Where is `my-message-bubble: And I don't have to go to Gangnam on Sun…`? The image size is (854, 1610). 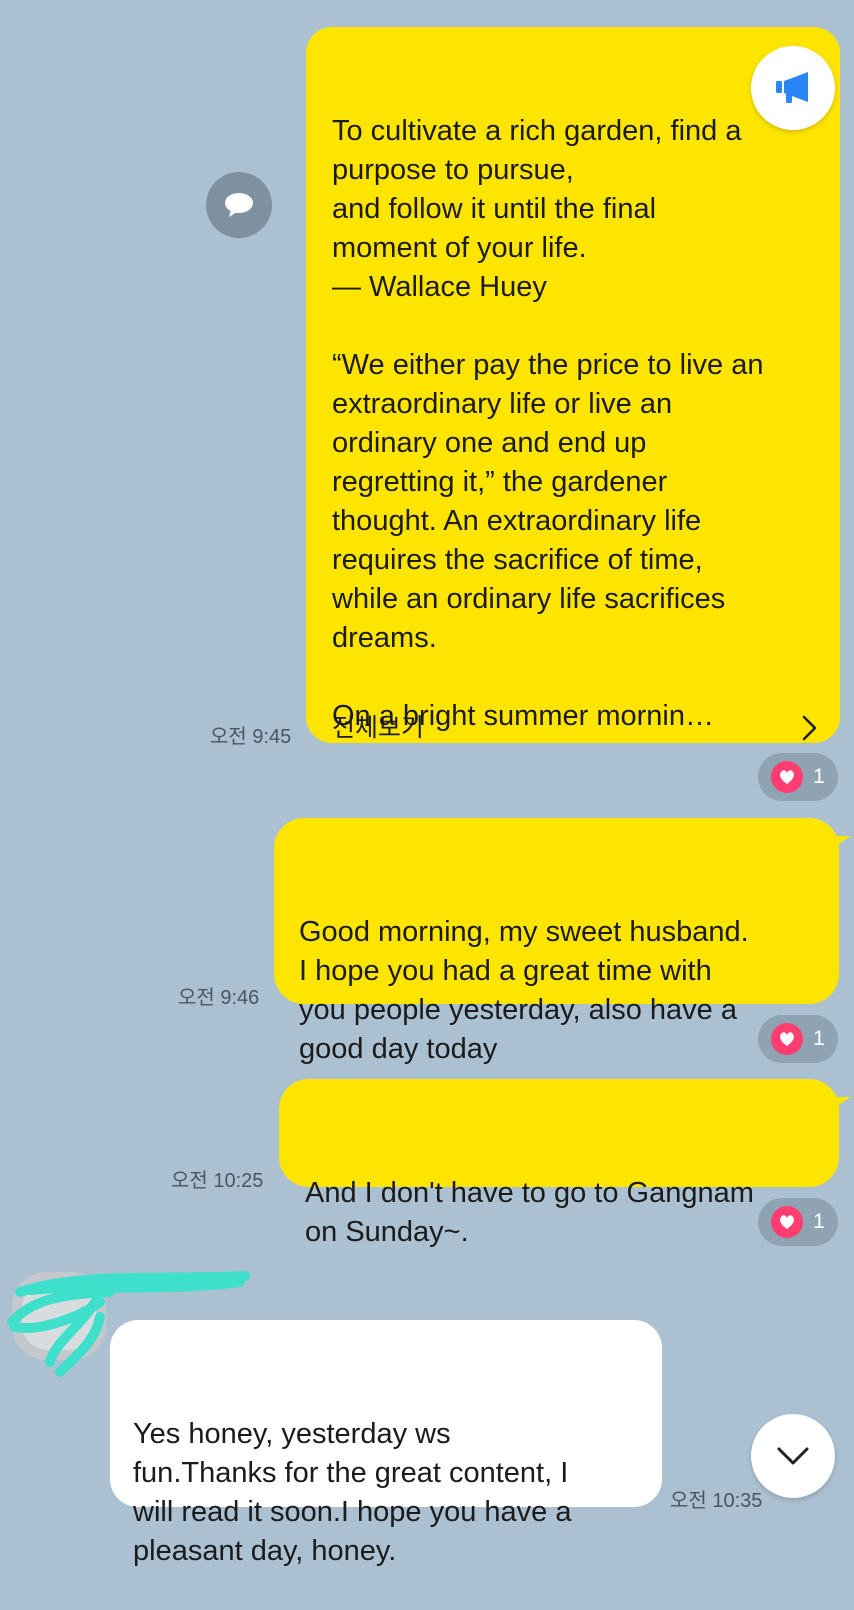 my-message-bubble: And I don't have to go to Gangnam on Sun… is located at coordinates (565, 1163).